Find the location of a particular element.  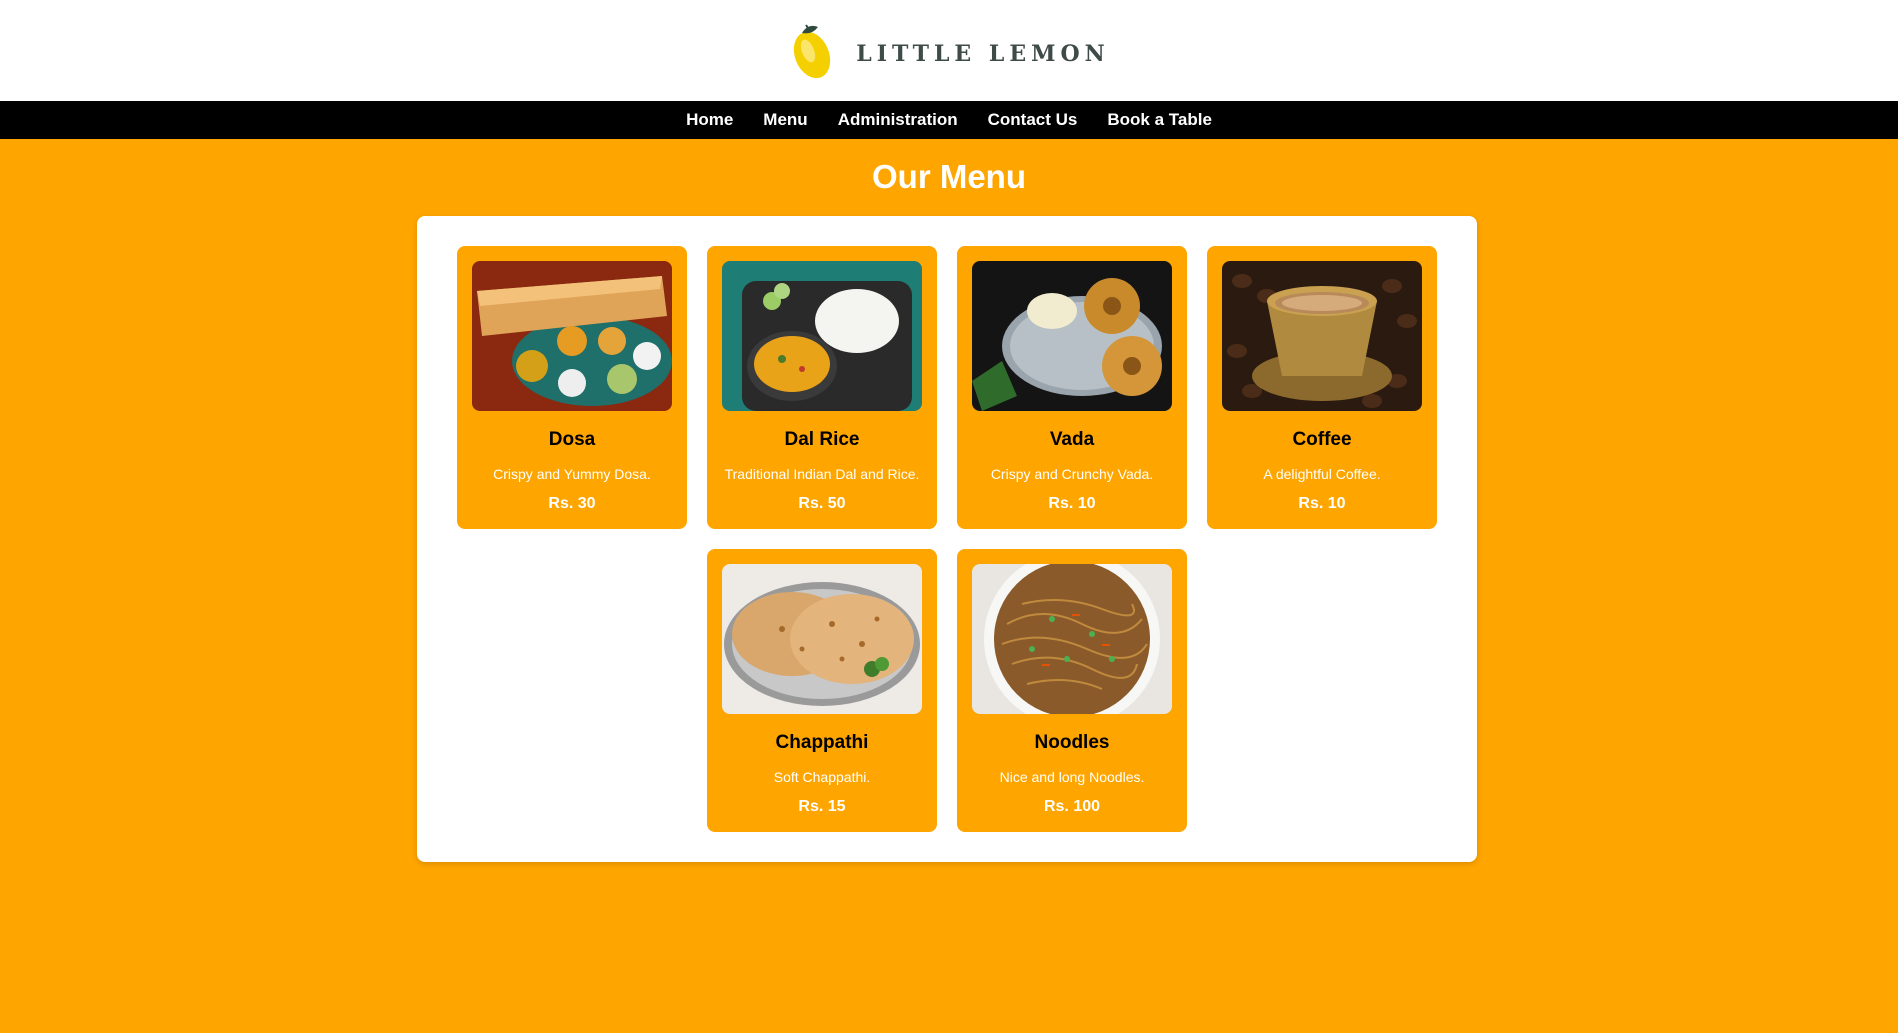

item-description: Nice and long Noodles. is located at coordinates (1072, 777).